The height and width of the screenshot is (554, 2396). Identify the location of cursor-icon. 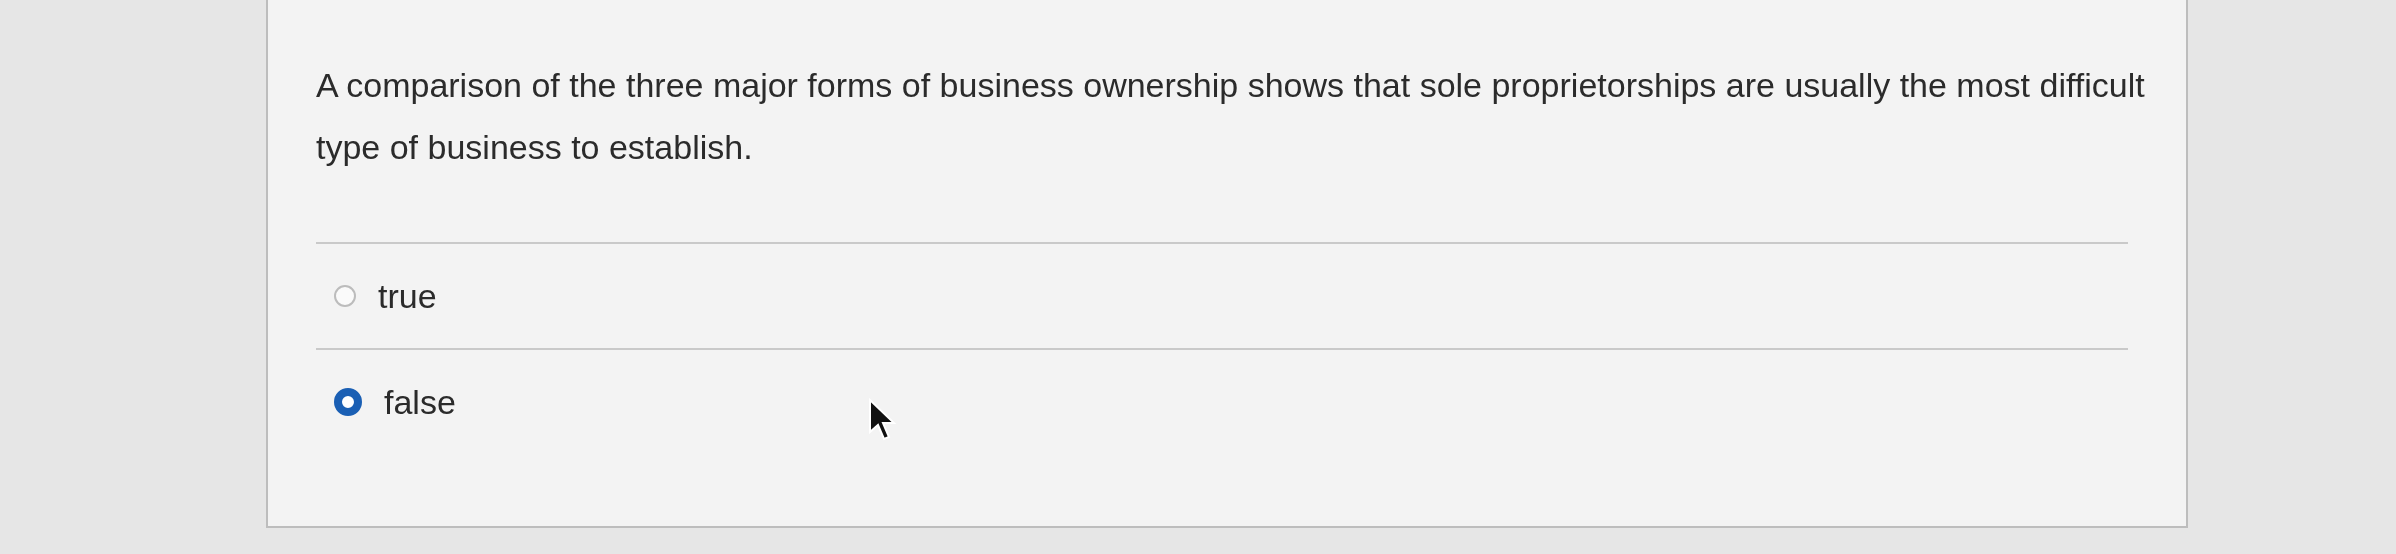
(883, 420).